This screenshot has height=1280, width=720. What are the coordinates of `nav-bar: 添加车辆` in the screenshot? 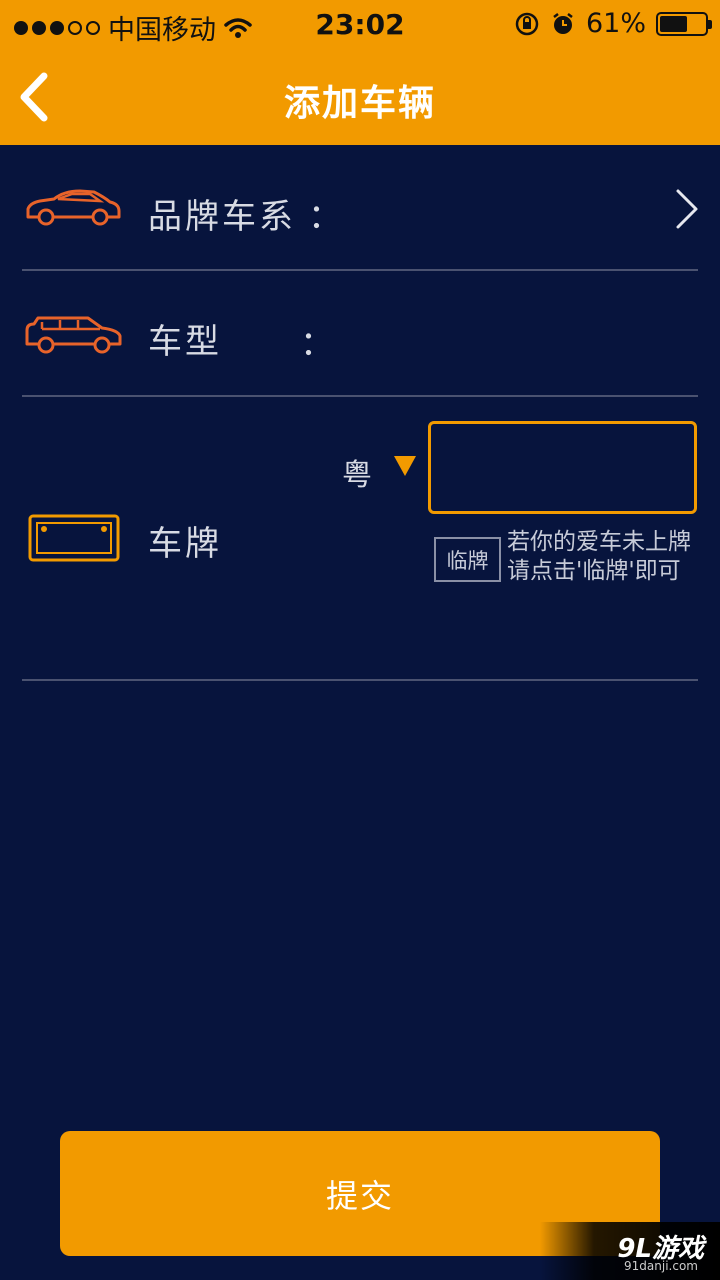 It's located at (360, 97).